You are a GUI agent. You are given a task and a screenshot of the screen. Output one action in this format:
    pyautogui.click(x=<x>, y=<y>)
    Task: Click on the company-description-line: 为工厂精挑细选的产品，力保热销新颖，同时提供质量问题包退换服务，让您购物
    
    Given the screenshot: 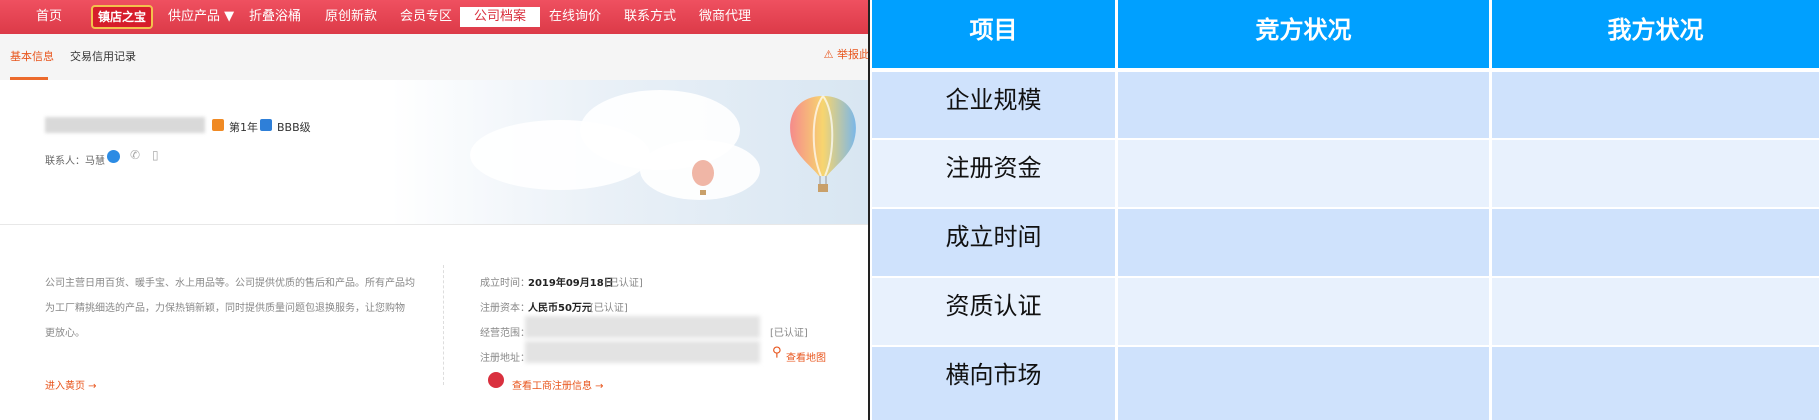 What is the action you would take?
    pyautogui.click(x=225, y=308)
    